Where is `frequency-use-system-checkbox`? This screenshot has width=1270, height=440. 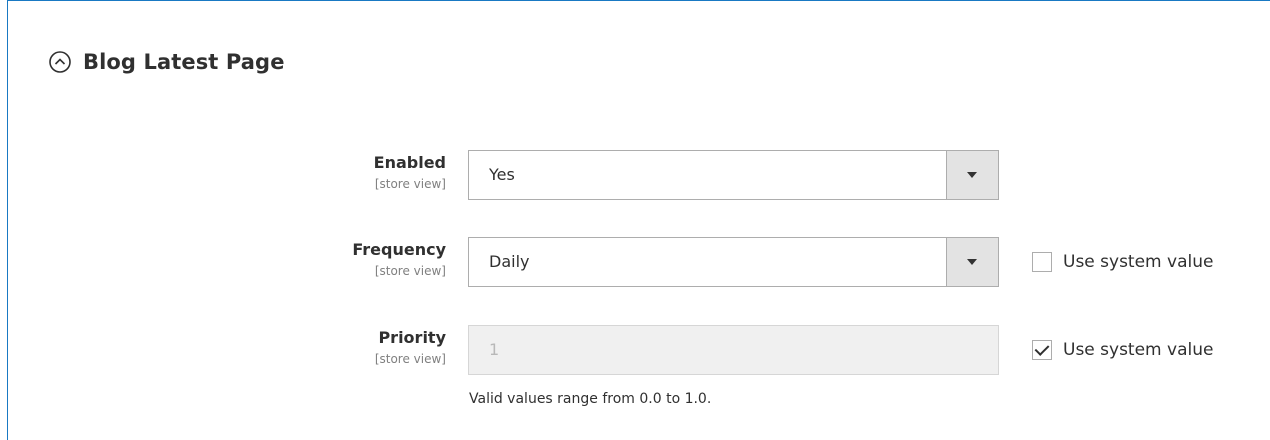 frequency-use-system-checkbox is located at coordinates (1042, 262).